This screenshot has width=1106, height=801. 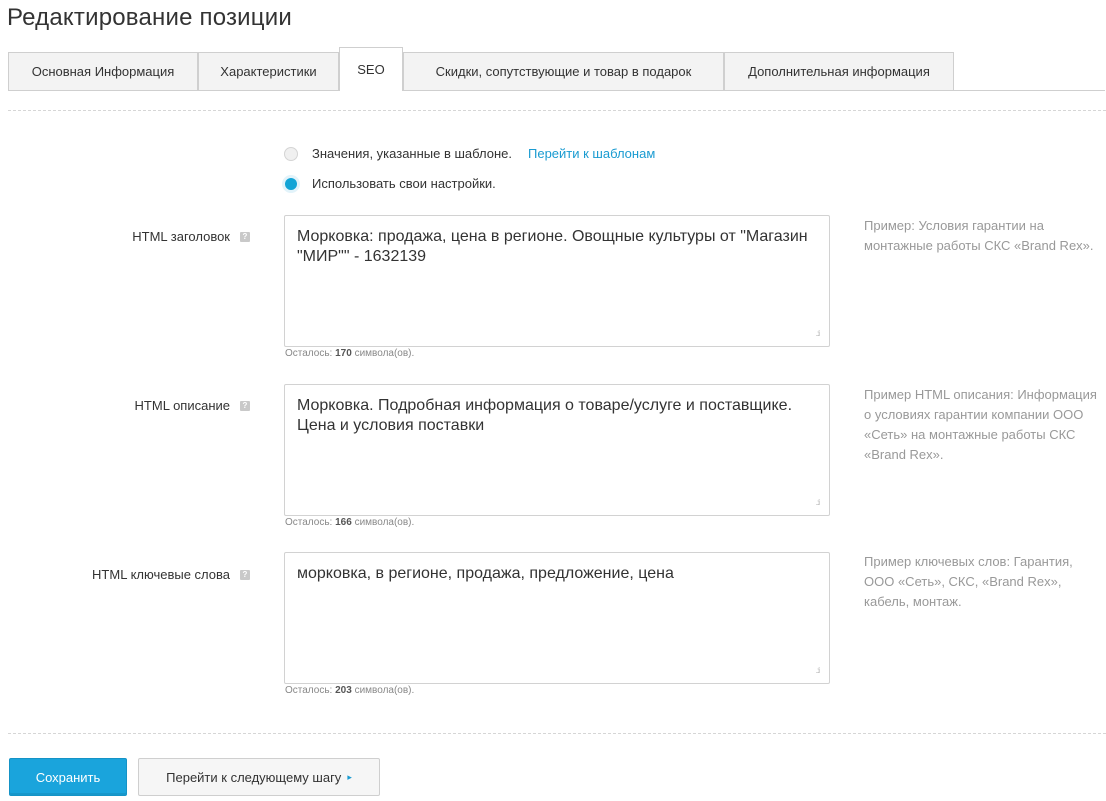 I want to click on html-description-remaining: Осталось: 166 символа(ов)., so click(x=349, y=522).